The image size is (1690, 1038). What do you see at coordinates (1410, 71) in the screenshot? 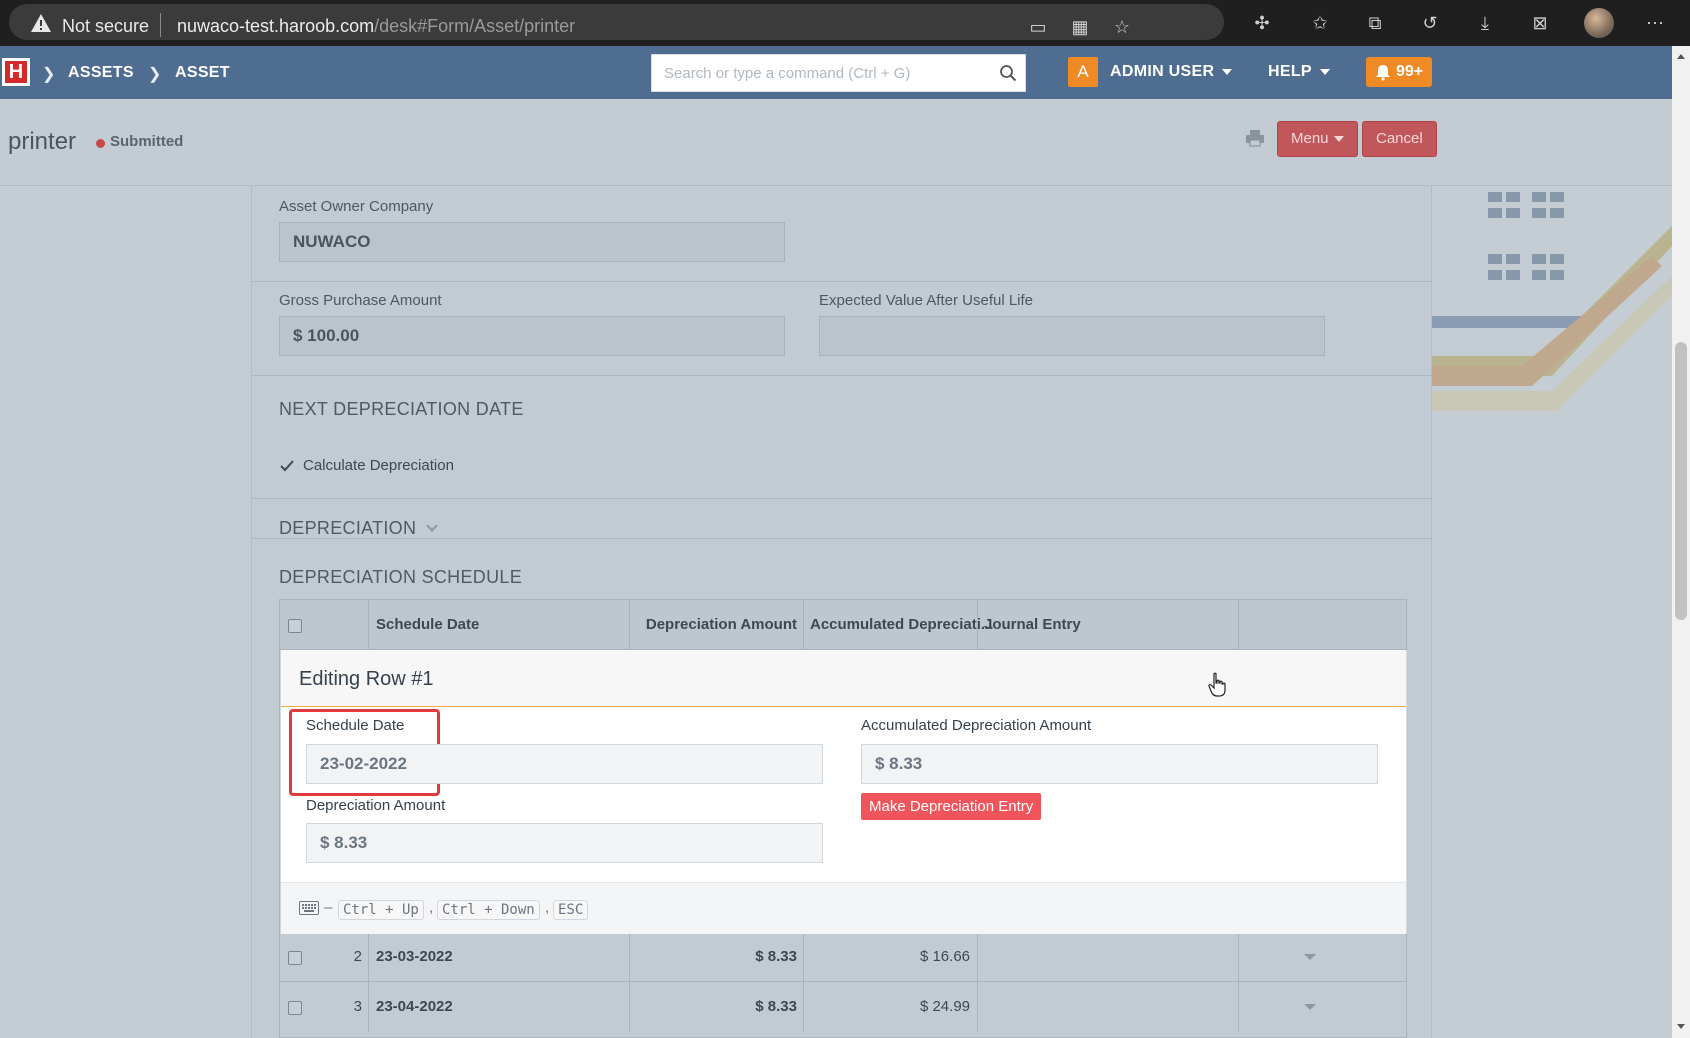
I see `notification-count: 99+` at bounding box center [1410, 71].